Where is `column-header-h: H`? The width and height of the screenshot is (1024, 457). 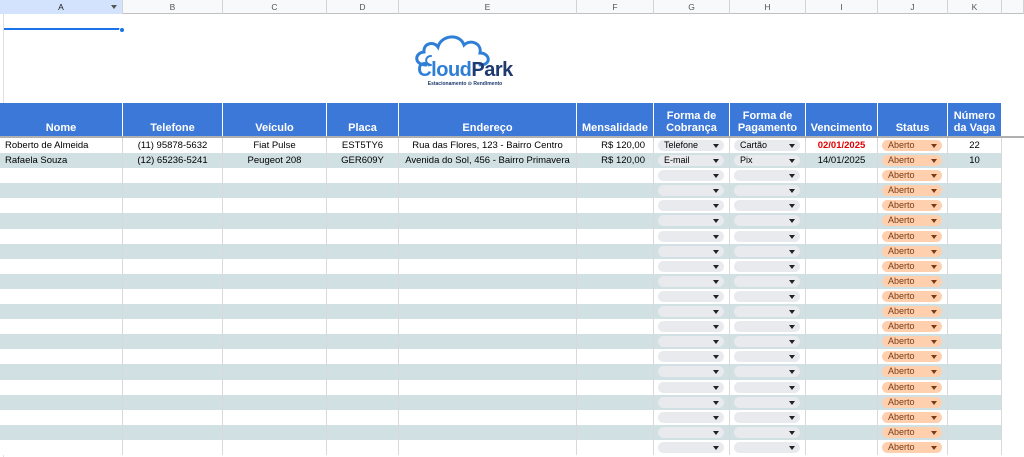 column-header-h: H is located at coordinates (768, 7).